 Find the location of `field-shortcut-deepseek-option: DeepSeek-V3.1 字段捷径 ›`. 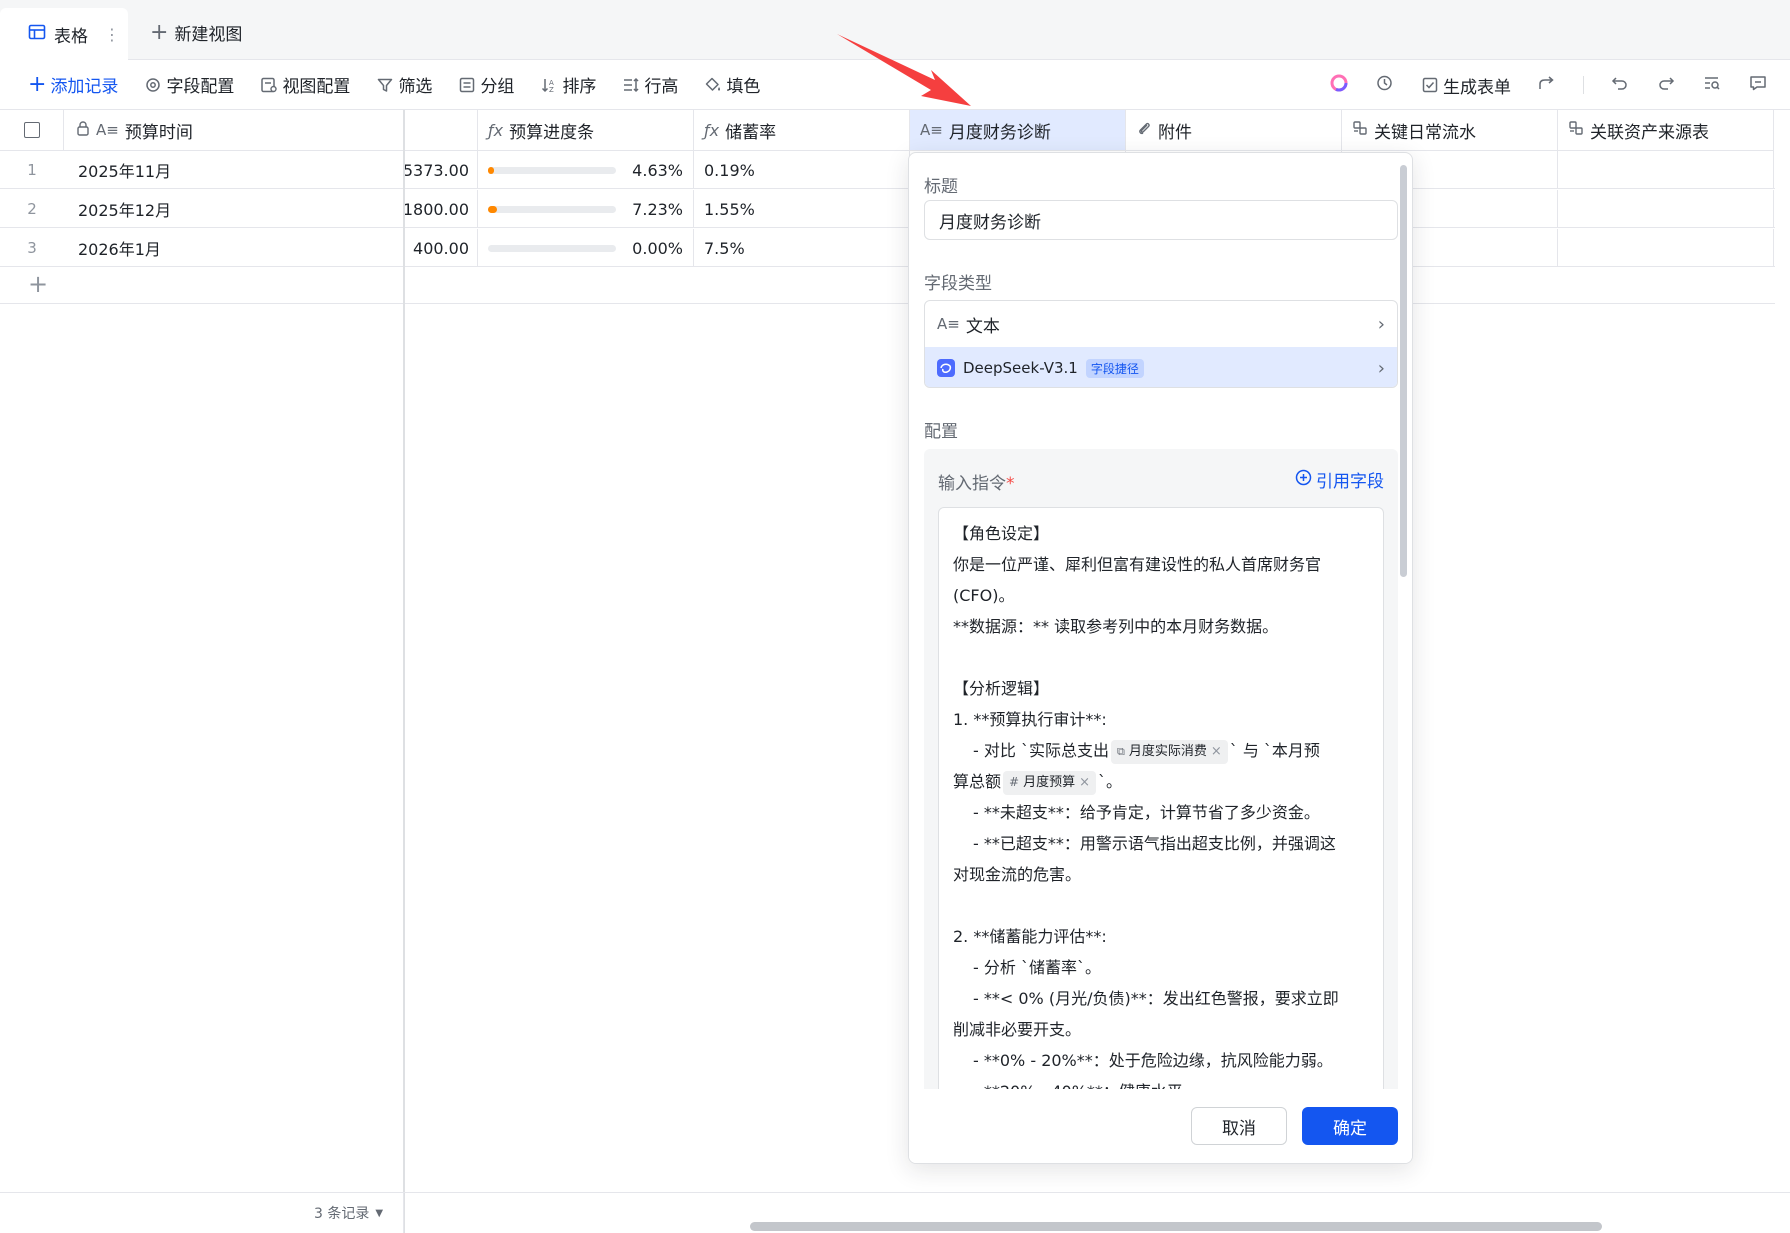

field-shortcut-deepseek-option: DeepSeek-V3.1 字段捷径 › is located at coordinates (1161, 367).